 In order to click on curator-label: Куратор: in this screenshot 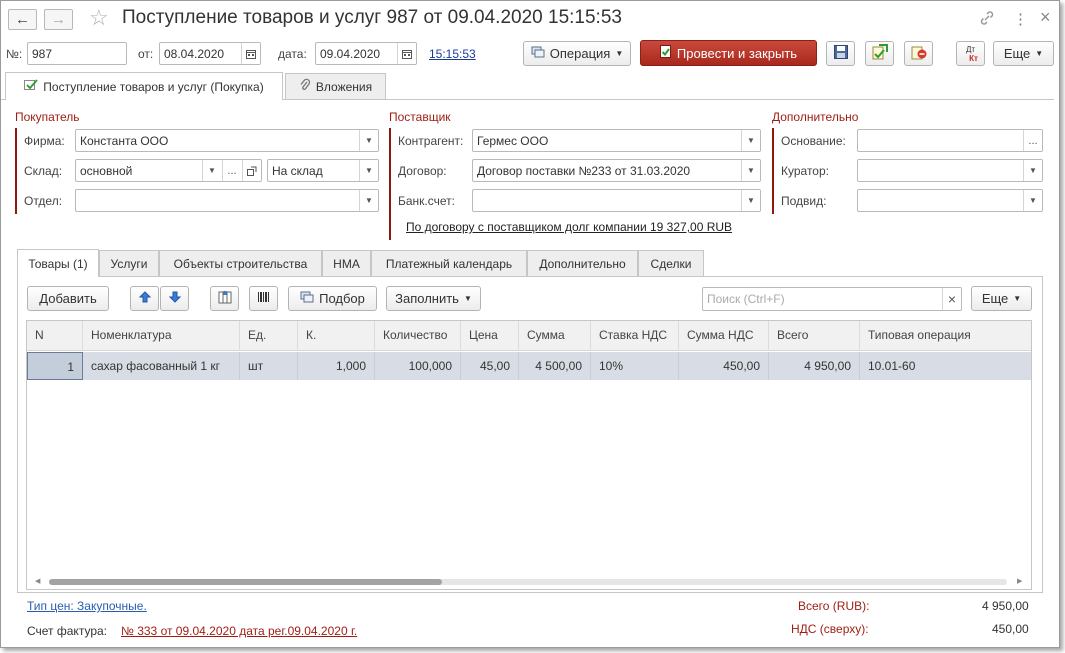, I will do `click(805, 171)`.